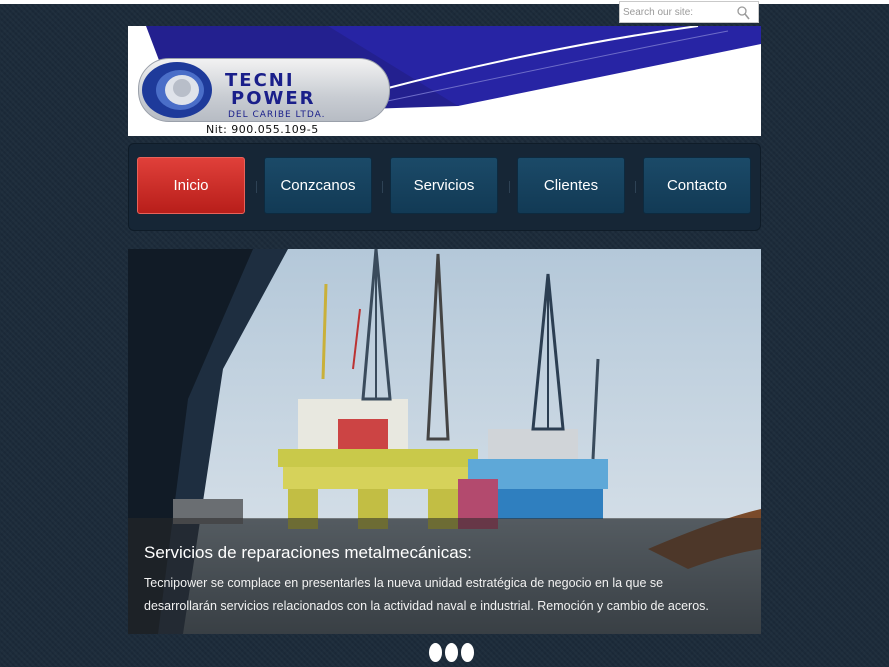 The image size is (889, 667). I want to click on logo-subtitle: DEL CARIBE LTDA., so click(277, 115).